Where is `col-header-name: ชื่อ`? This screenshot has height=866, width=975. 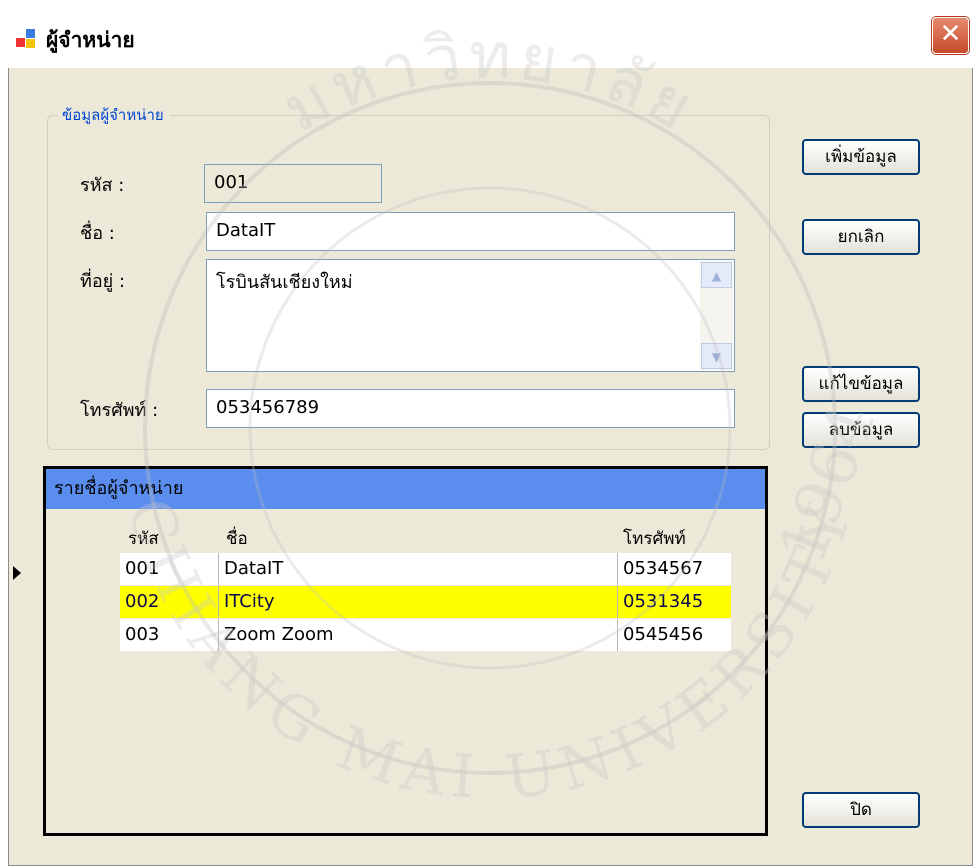 col-header-name: ชื่อ is located at coordinates (237, 538).